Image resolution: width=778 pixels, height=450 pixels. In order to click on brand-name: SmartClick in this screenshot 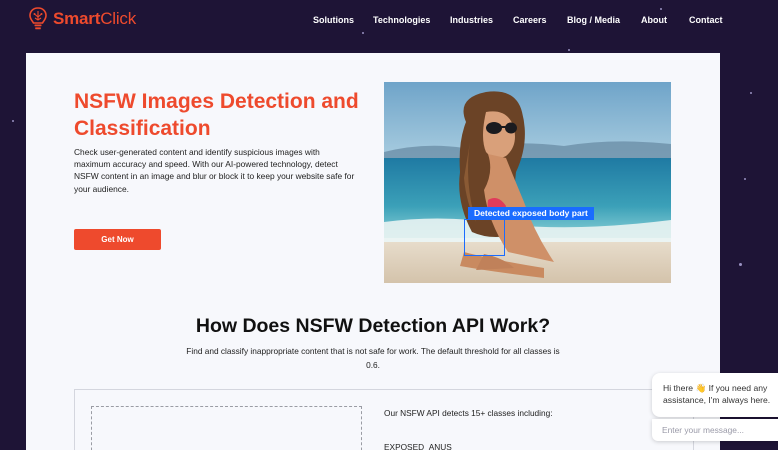, I will do `click(95, 18)`.